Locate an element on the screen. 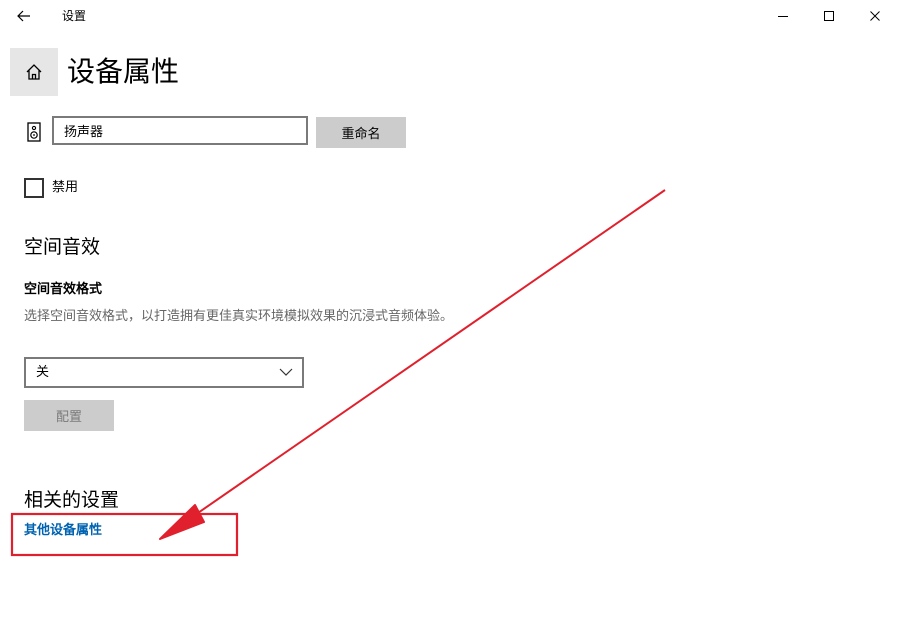  close-button is located at coordinates (875, 16).